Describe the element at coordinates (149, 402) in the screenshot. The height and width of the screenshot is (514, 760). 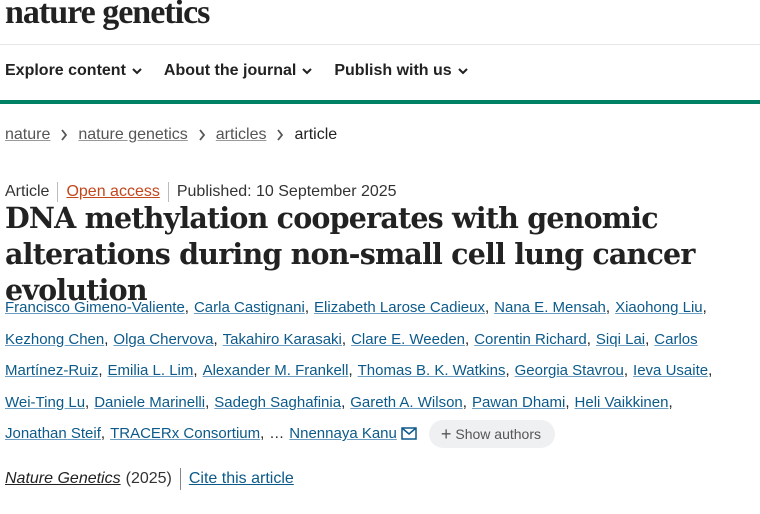
I see `author-link: Daniele Marinelli` at that location.